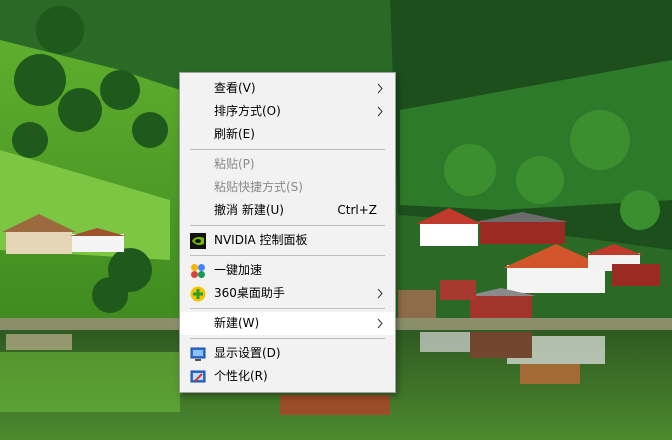 The height and width of the screenshot is (440, 672). What do you see at coordinates (249, 293) in the screenshot?
I see `menu-item-label: 360桌面助手` at bounding box center [249, 293].